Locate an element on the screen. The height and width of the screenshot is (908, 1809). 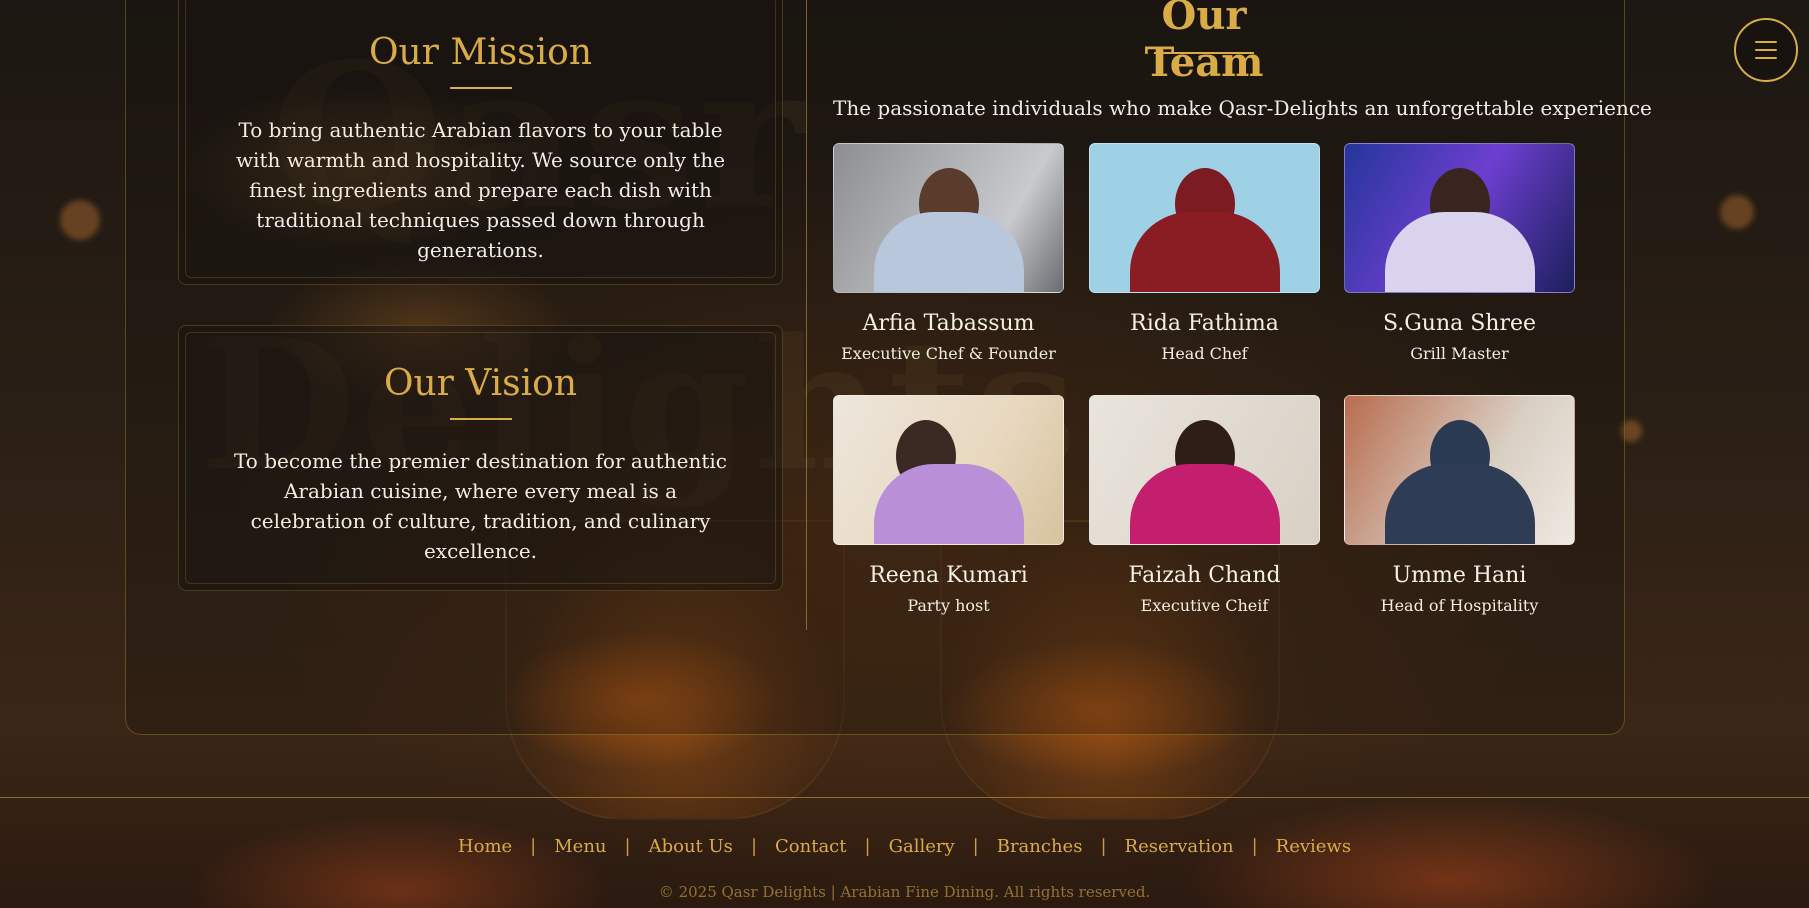
footer-link-branches: Branches is located at coordinates (1040, 846).